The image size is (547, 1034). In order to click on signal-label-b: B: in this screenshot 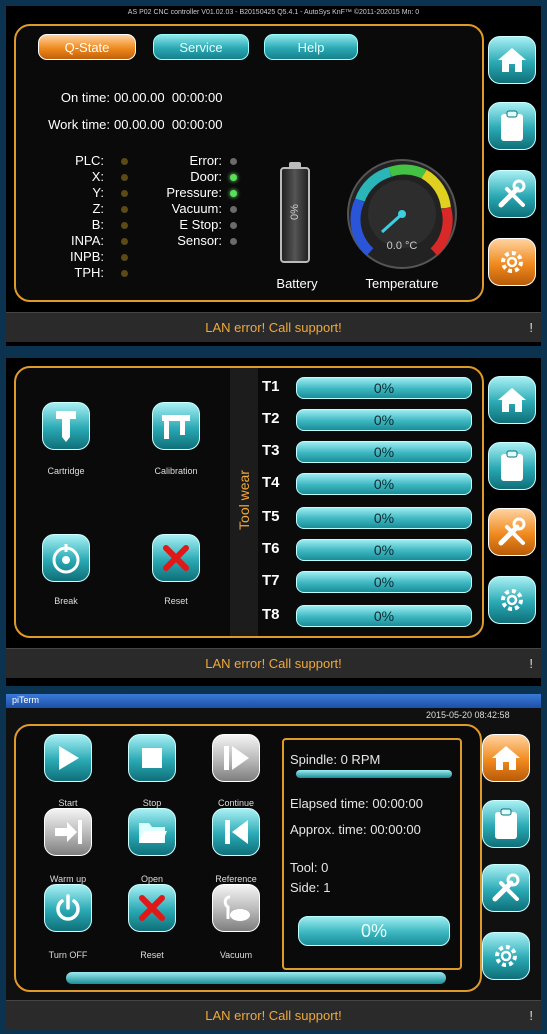, I will do `click(97, 224)`.